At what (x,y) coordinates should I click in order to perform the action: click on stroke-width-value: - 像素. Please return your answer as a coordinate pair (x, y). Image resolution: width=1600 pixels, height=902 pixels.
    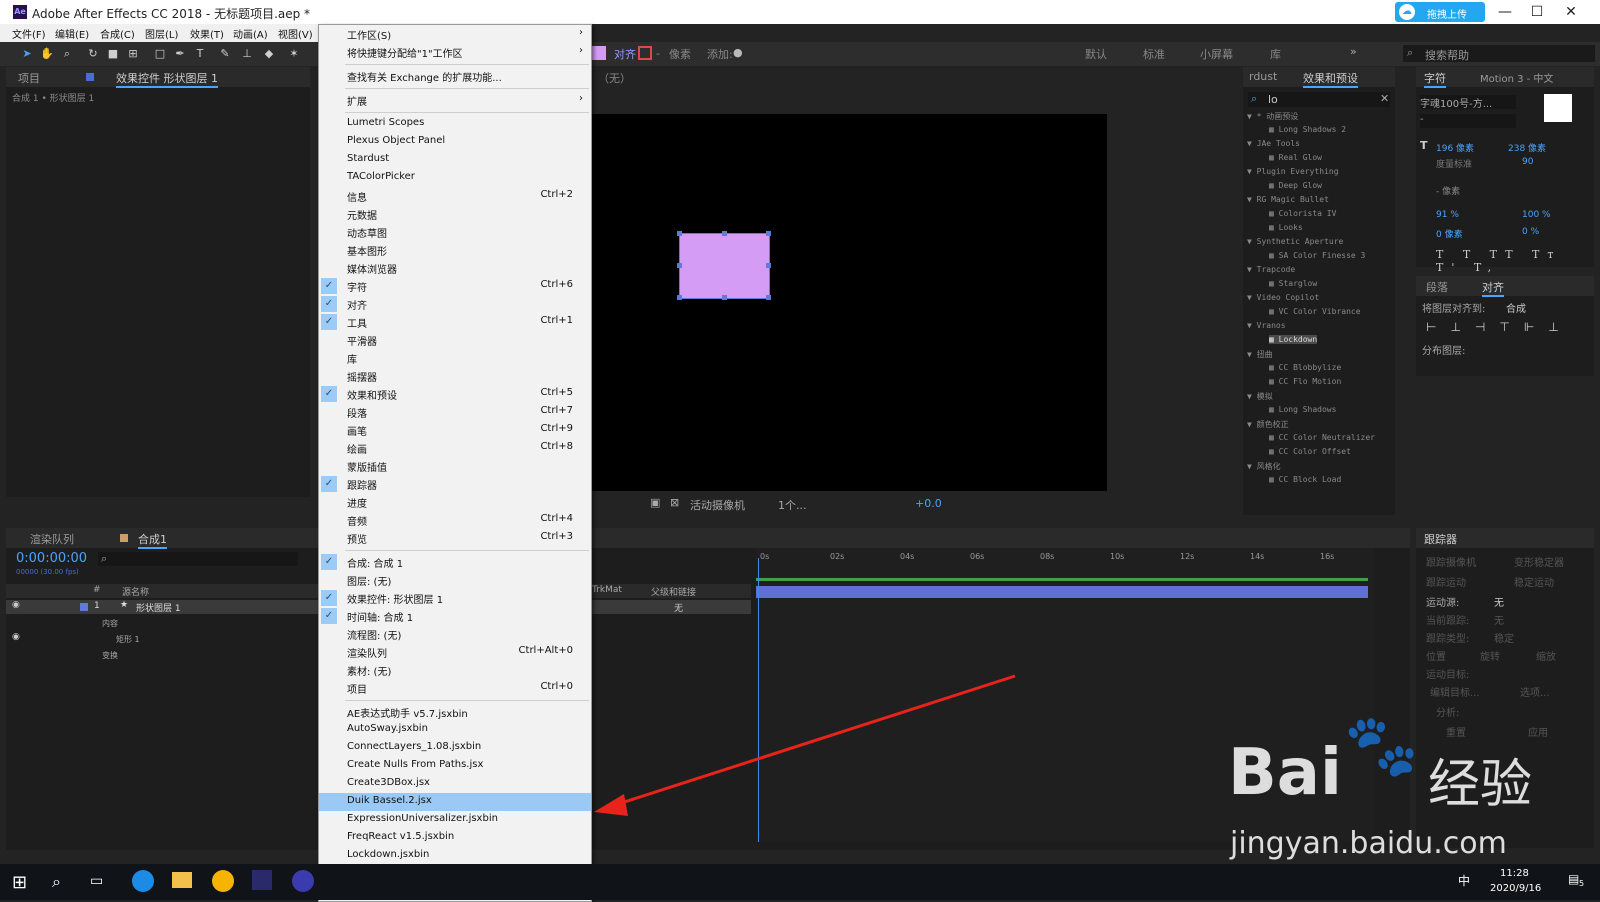
    Looking at the image, I should click on (1448, 190).